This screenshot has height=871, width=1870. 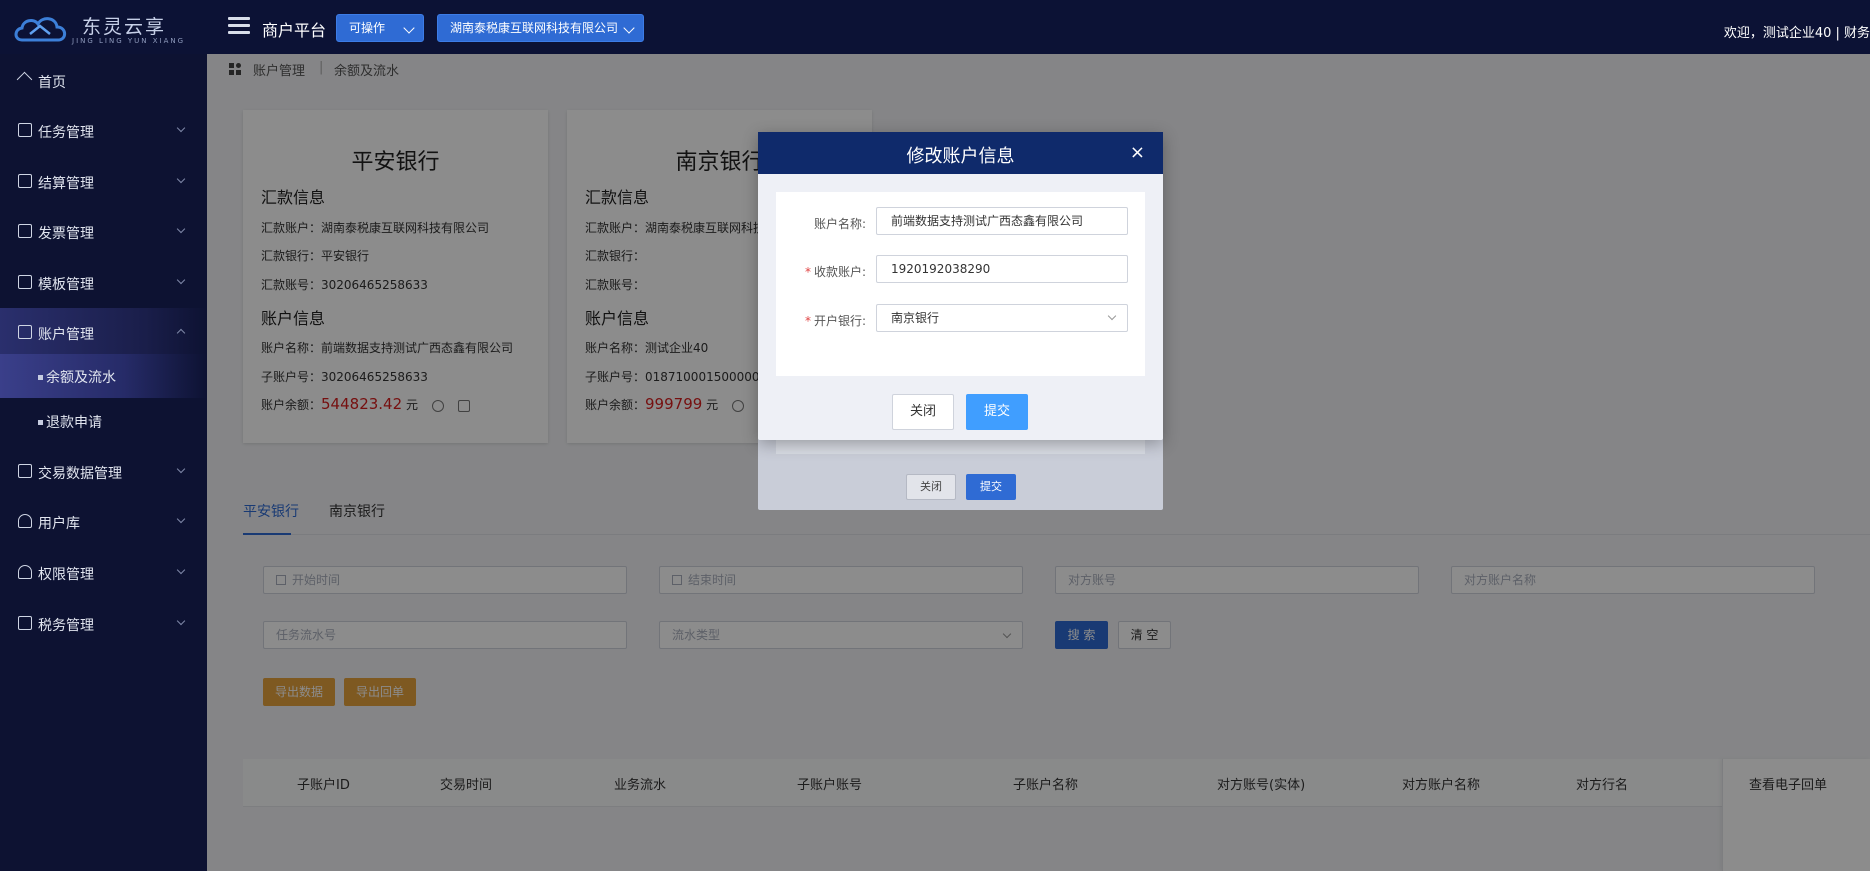 What do you see at coordinates (81, 378) in the screenshot?
I see `sidebar-subitem-label: 余额及流水` at bounding box center [81, 378].